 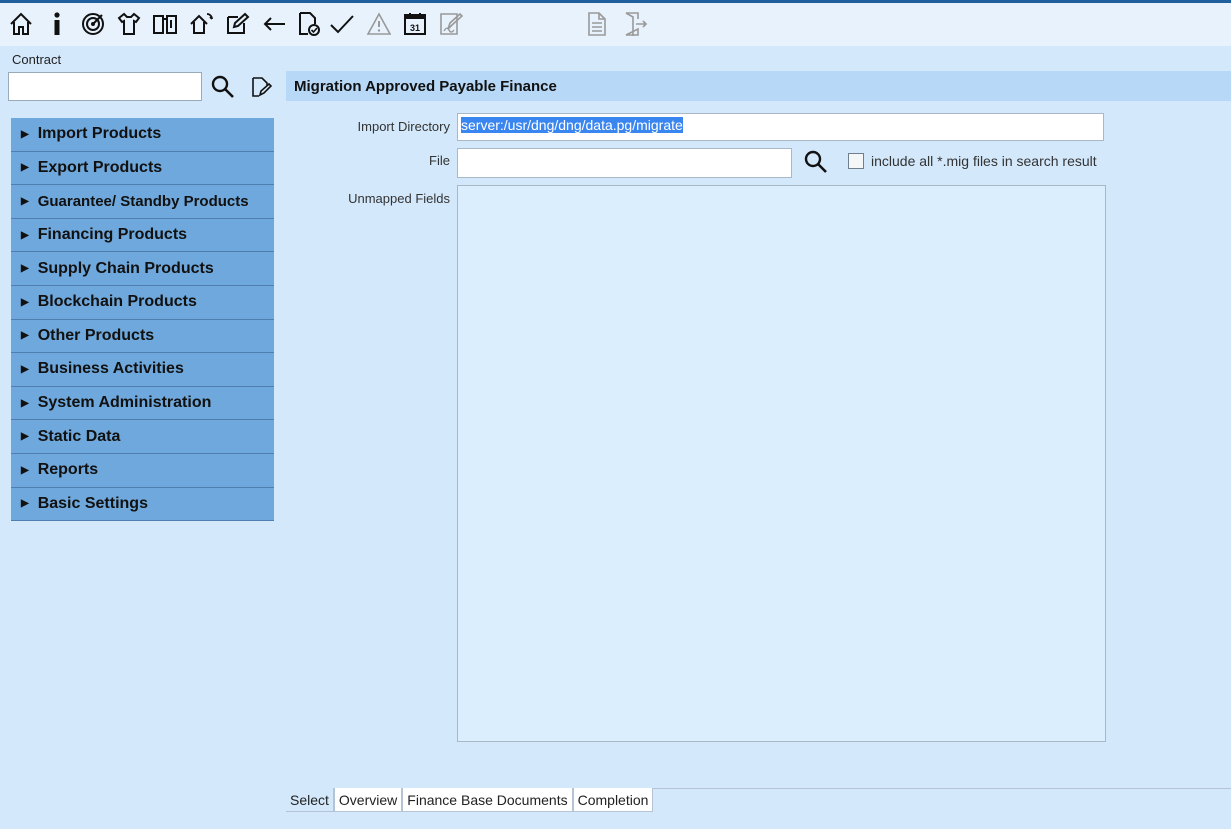 I want to click on menu-item-label: Static Data, so click(x=79, y=436).